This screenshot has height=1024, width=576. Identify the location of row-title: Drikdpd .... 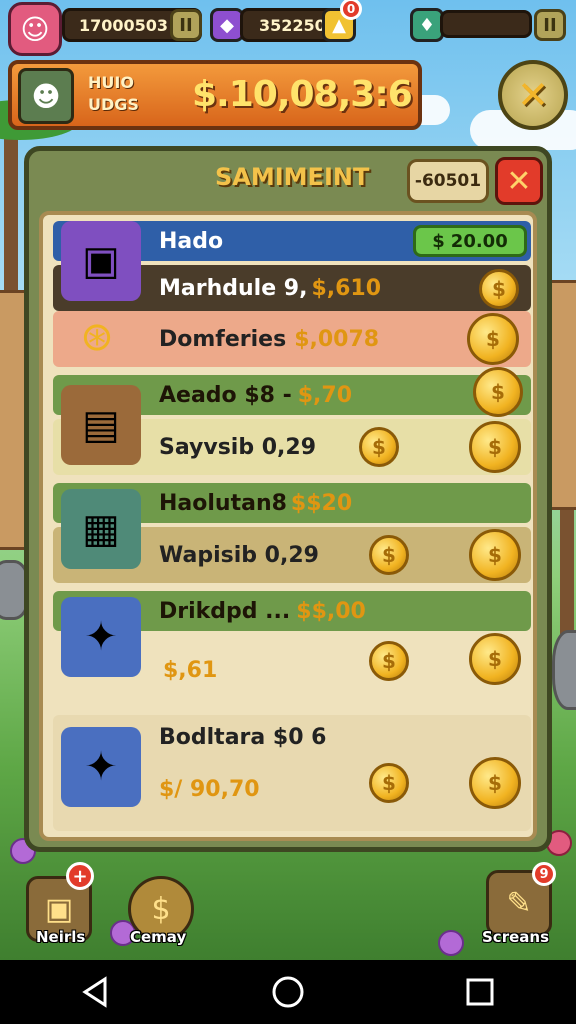
(225, 611).